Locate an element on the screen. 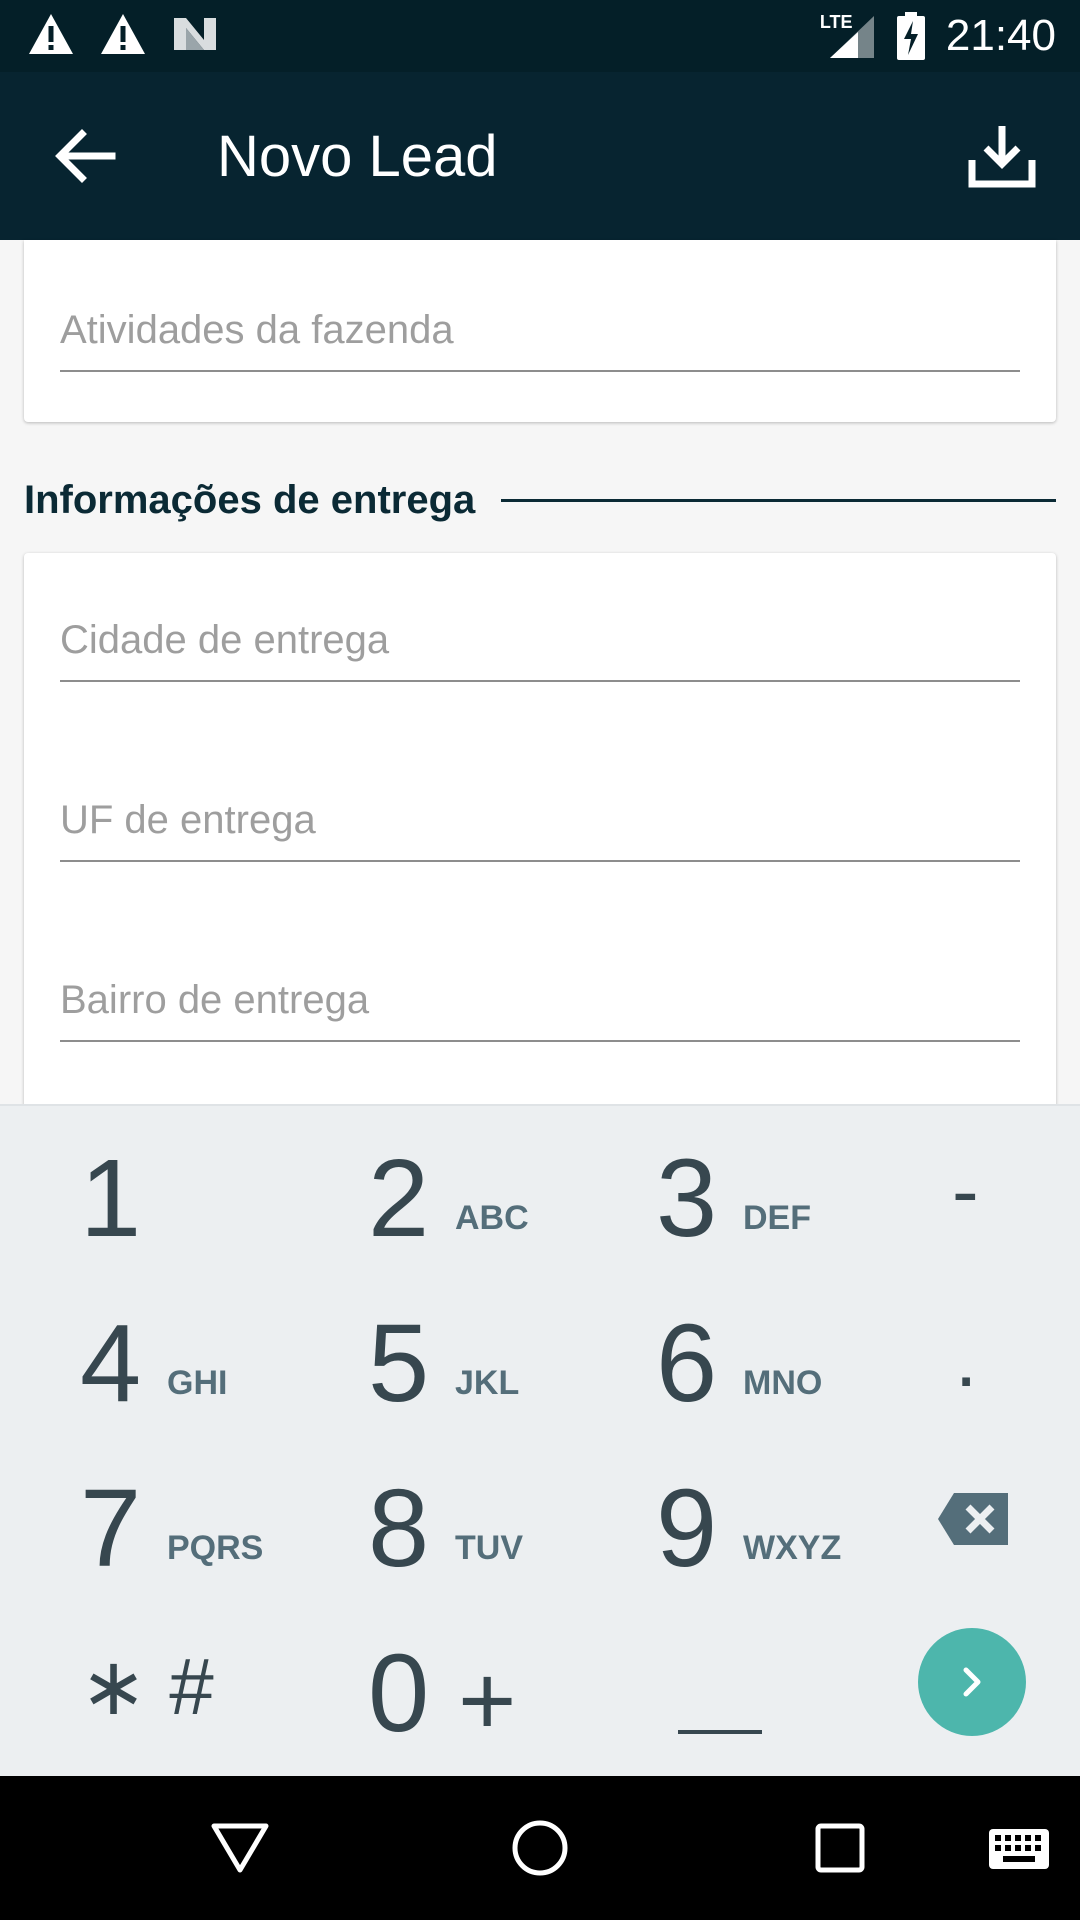 Image resolution: width=1080 pixels, height=1920 pixels. download-icon is located at coordinates (1002, 156).